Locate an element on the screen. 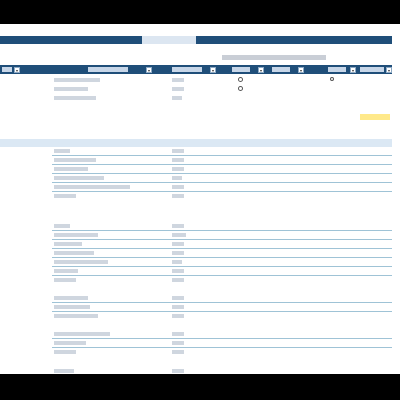 The image size is (400, 400). sheet-title-bar is located at coordinates (196, 40).